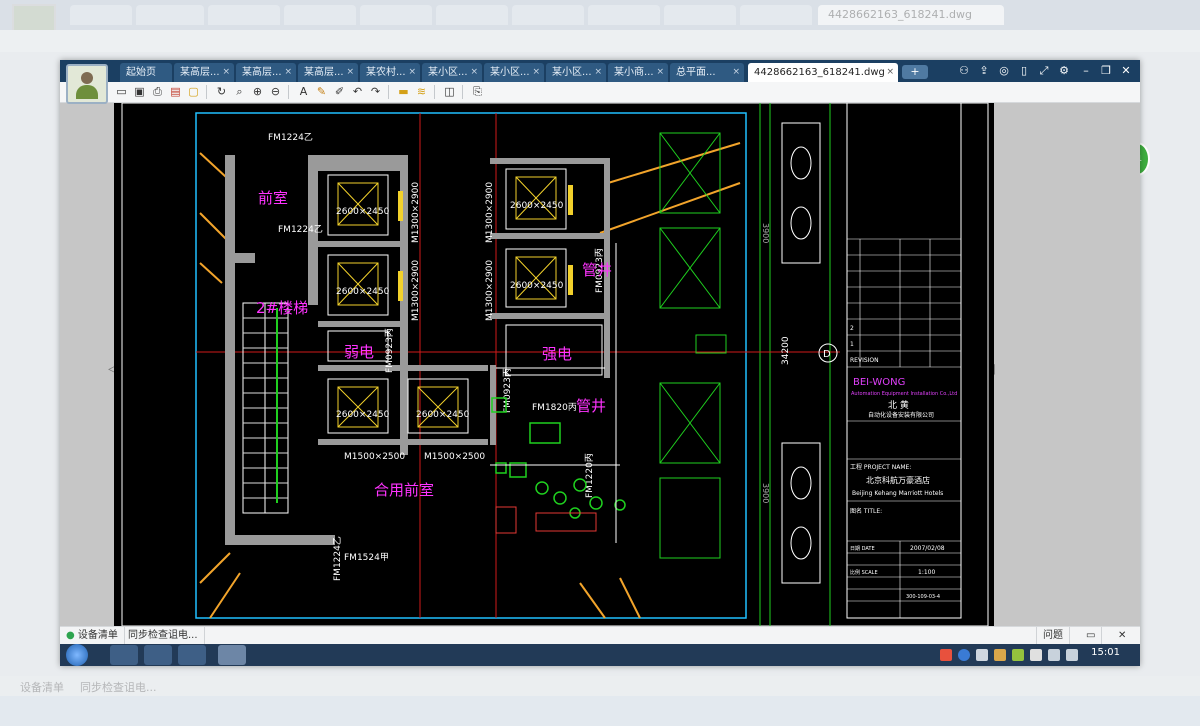  Describe the element at coordinates (303, 91) in the screenshot. I see `text-icon: A` at that location.